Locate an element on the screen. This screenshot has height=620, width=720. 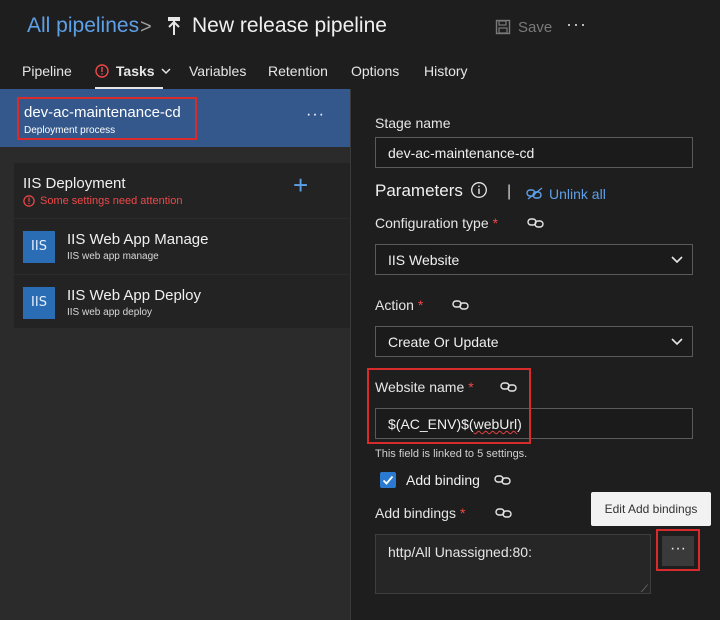
highlight-box-website-name is located at coordinates (449, 406).